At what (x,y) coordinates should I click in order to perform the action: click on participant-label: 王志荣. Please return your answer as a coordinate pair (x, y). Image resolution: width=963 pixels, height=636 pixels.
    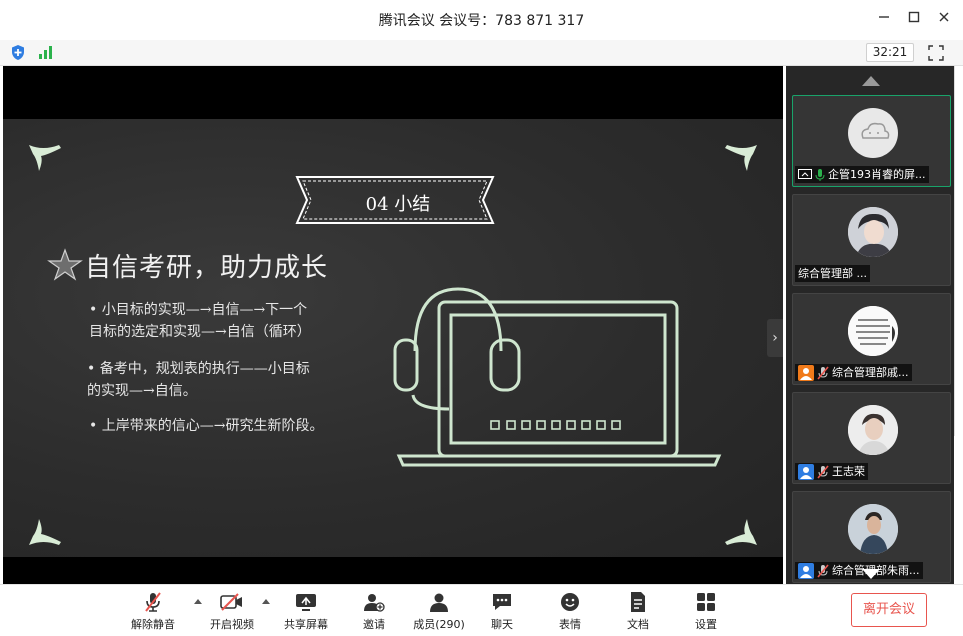
    Looking at the image, I should click on (831, 471).